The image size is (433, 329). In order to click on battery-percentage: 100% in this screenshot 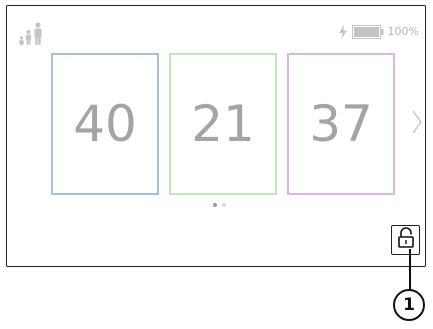, I will do `click(403, 31)`.